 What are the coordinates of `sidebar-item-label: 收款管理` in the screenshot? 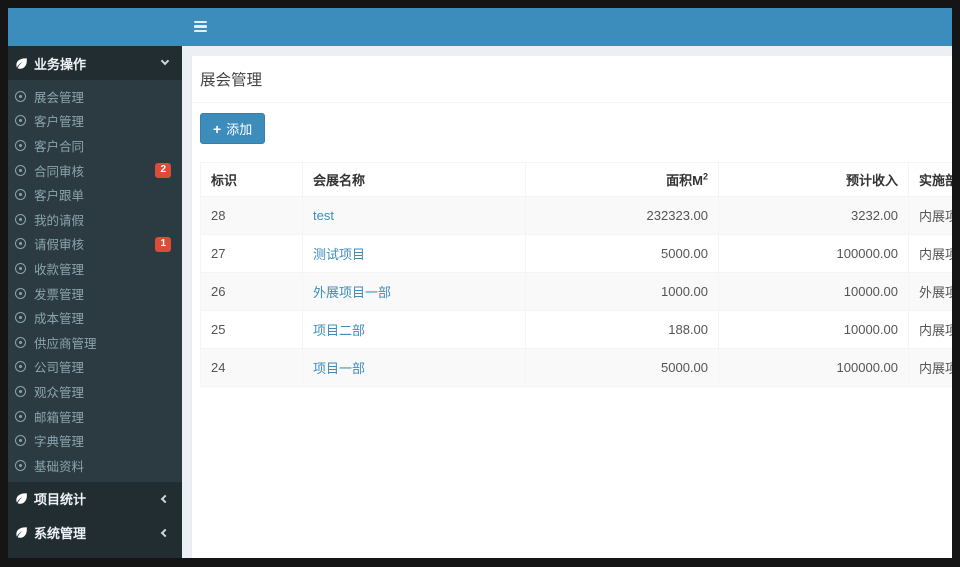 It's located at (59, 269).